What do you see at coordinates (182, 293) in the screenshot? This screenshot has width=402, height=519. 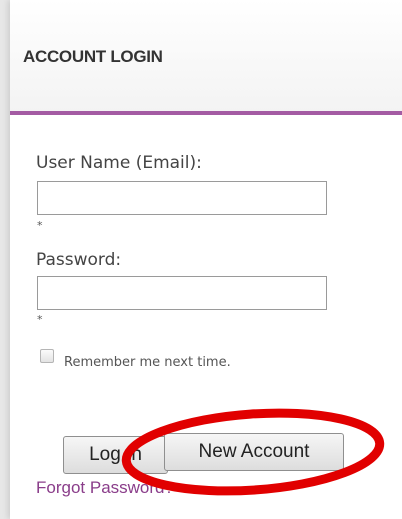 I see `password-input` at bounding box center [182, 293].